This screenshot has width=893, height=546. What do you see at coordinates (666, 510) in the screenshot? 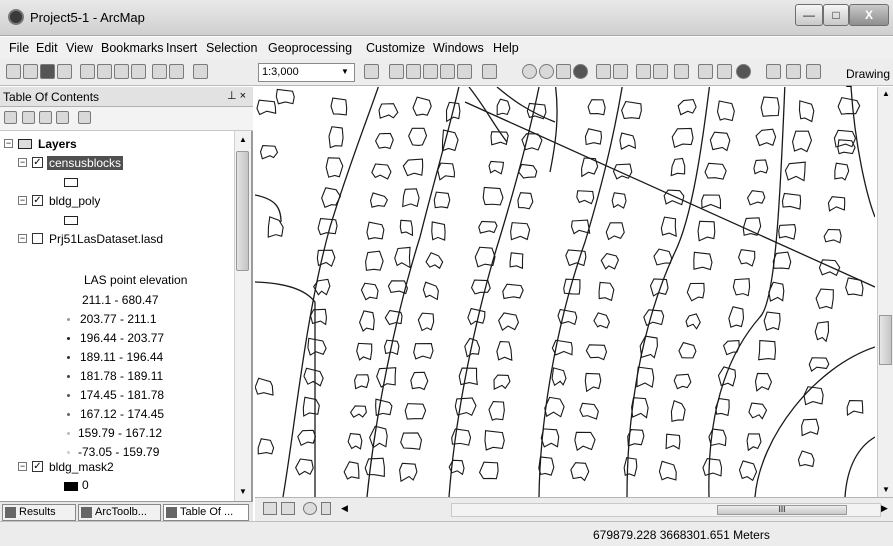
I see `map-horizontal-scrollbar: III` at bounding box center [666, 510].